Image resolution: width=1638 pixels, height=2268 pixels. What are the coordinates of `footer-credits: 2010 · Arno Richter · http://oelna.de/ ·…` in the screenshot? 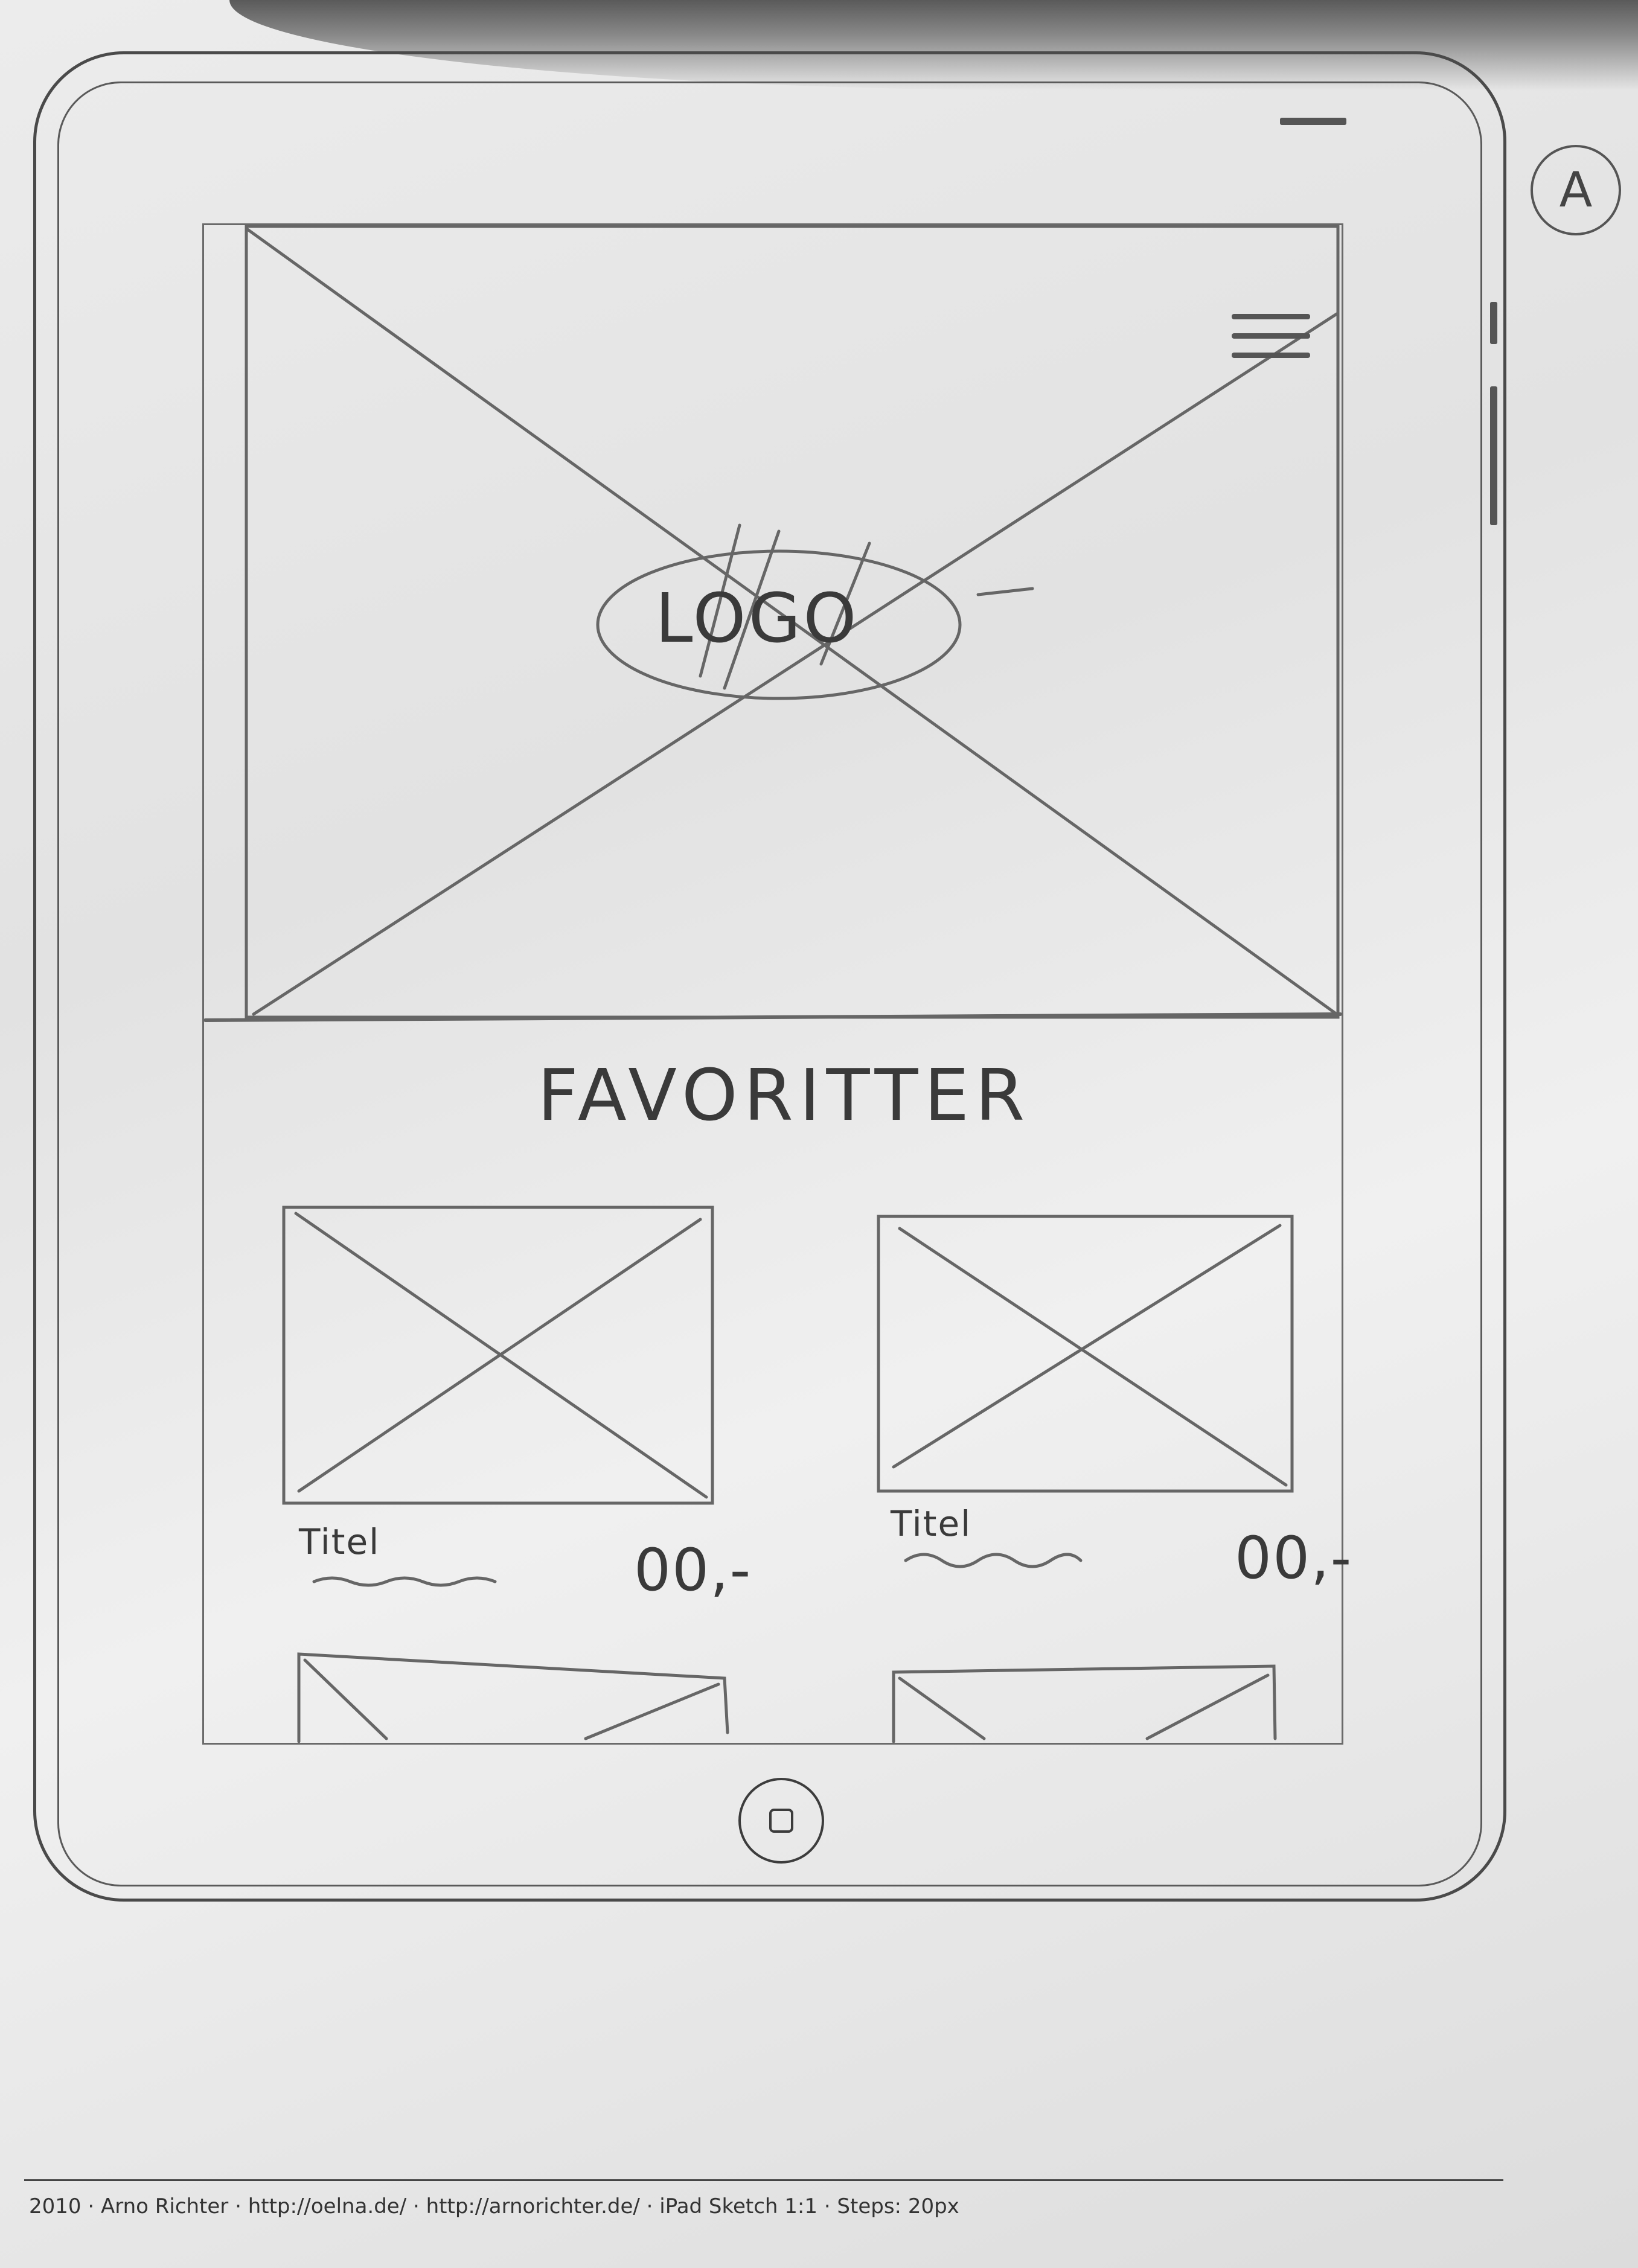 It's located at (494, 2206).